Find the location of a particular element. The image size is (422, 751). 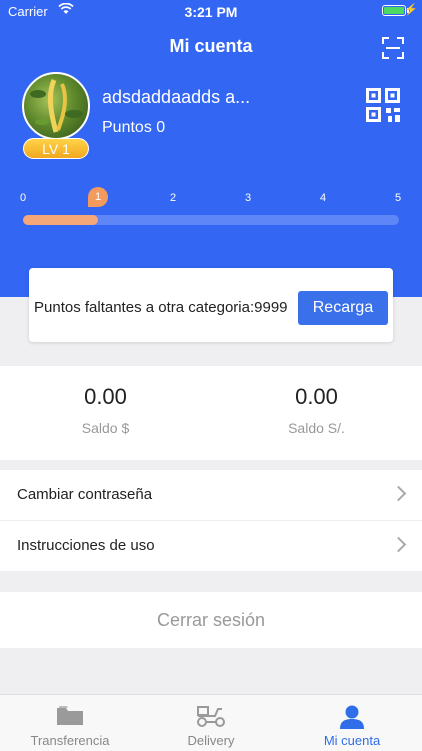

tab-delivery: Delivery is located at coordinates (211, 723).